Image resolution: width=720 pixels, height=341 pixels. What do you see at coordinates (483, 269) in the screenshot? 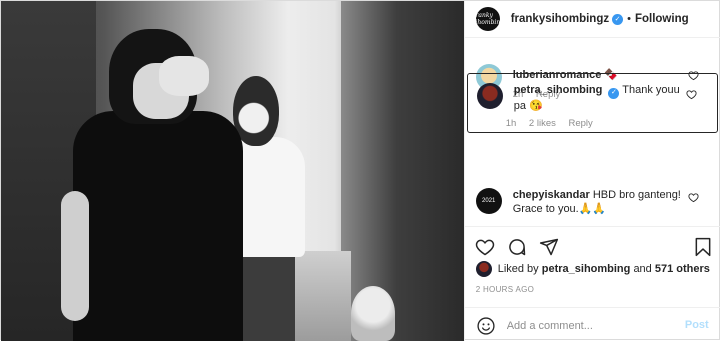
I see `liker-avatar` at bounding box center [483, 269].